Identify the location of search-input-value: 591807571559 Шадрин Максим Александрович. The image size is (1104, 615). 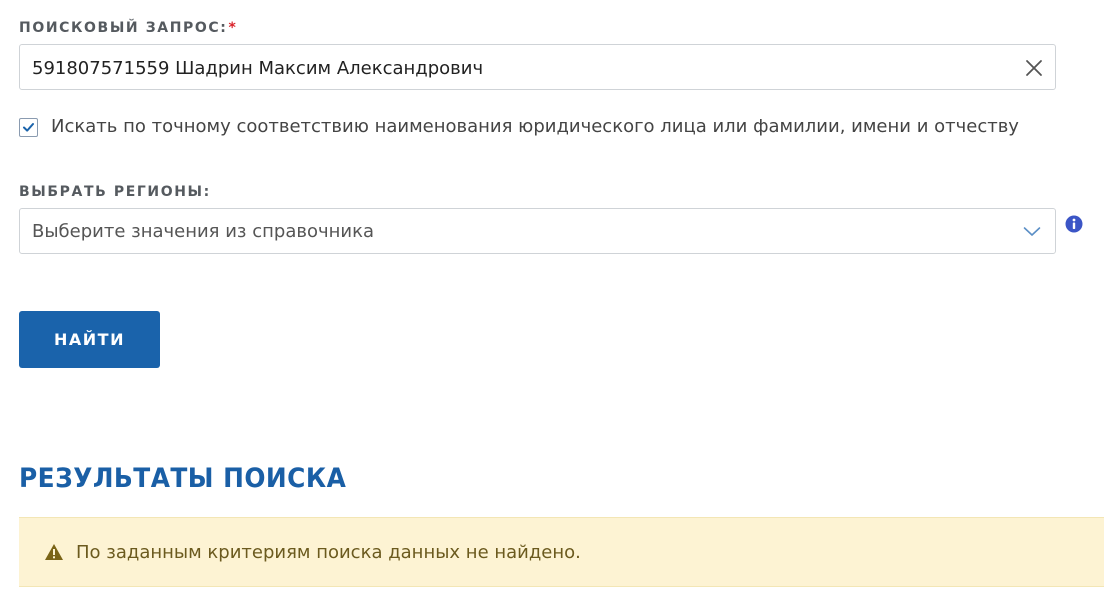
(257, 68).